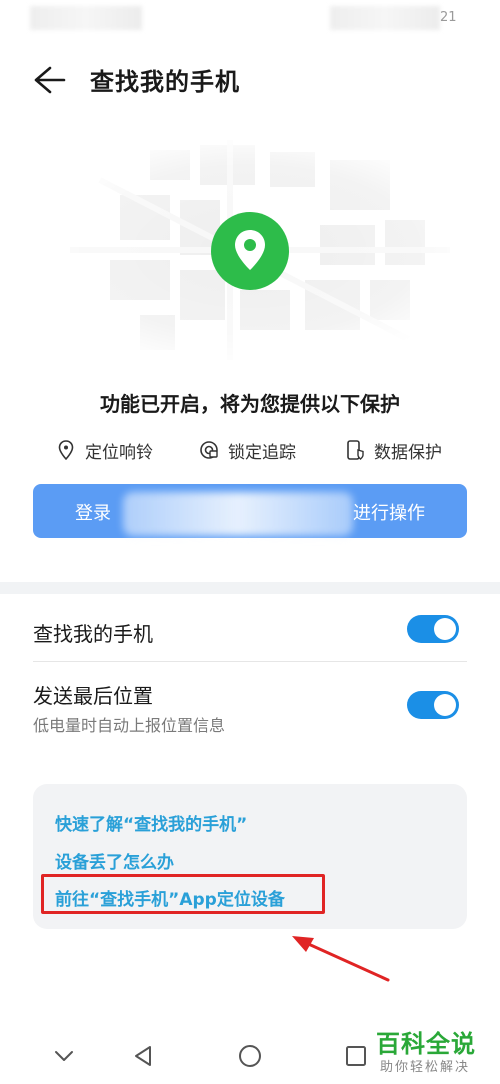 The image size is (500, 1084). I want to click on lock-track-icon, so click(209, 450).